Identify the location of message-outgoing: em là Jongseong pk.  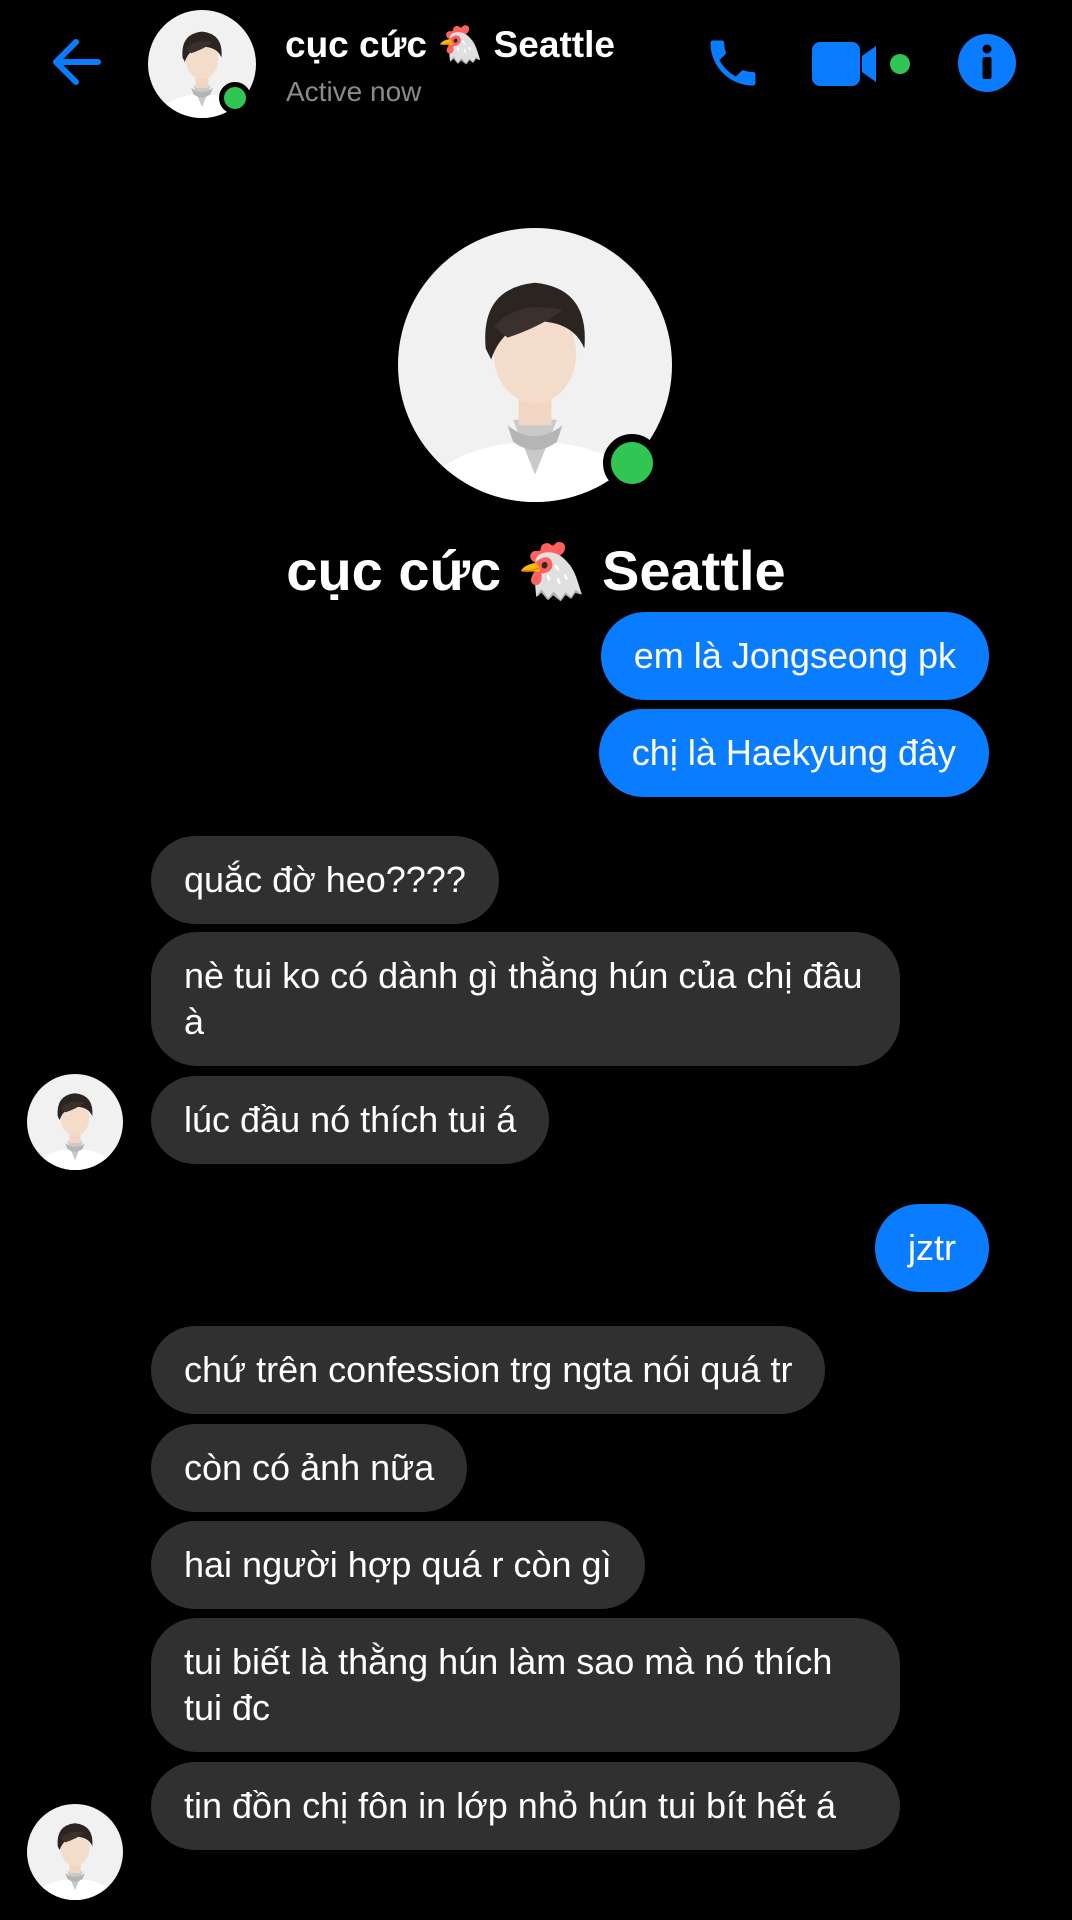
(794, 656).